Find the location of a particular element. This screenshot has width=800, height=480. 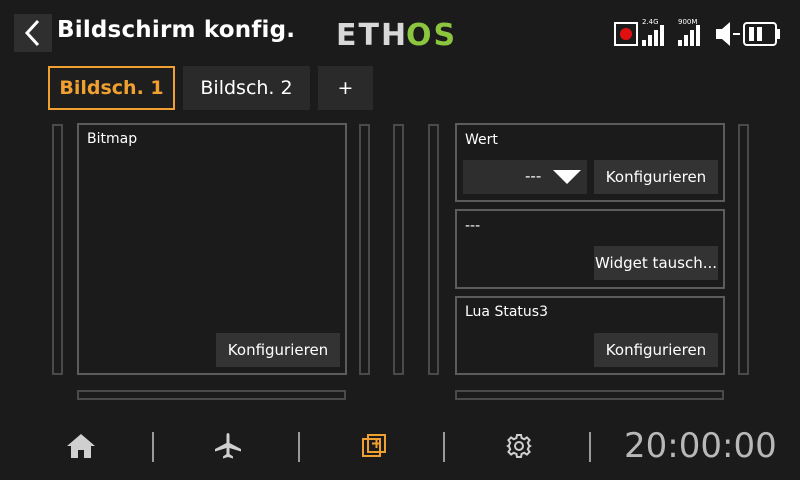

settings-icon is located at coordinates (519, 446).